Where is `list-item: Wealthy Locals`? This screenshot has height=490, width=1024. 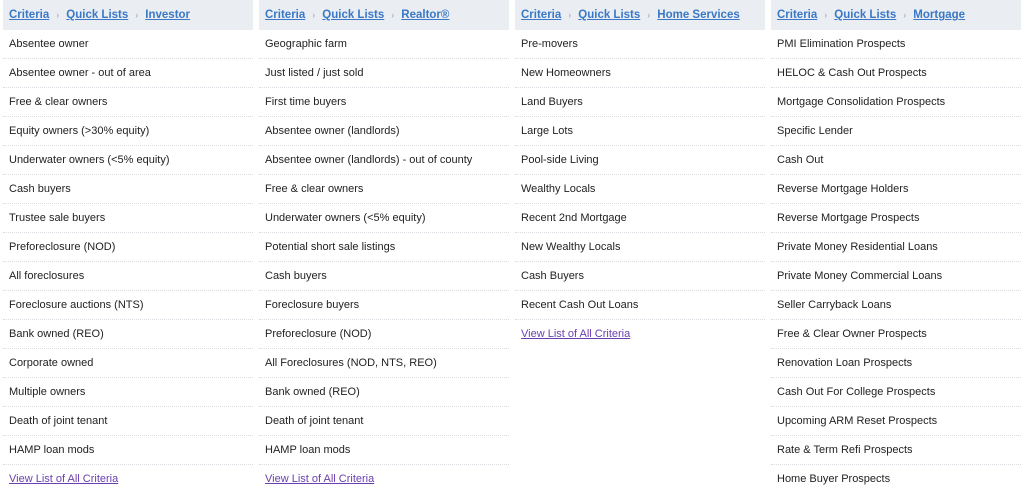 list-item: Wealthy Locals is located at coordinates (640, 189).